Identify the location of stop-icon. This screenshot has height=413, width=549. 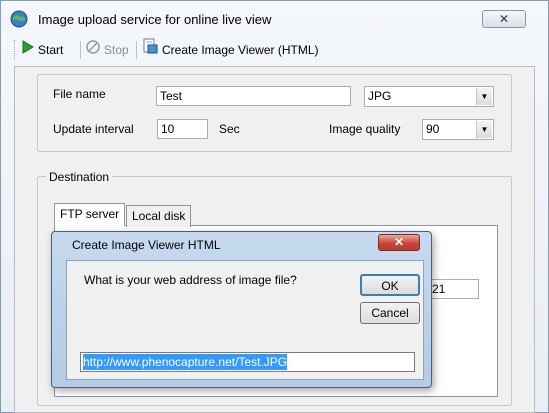
(93, 50).